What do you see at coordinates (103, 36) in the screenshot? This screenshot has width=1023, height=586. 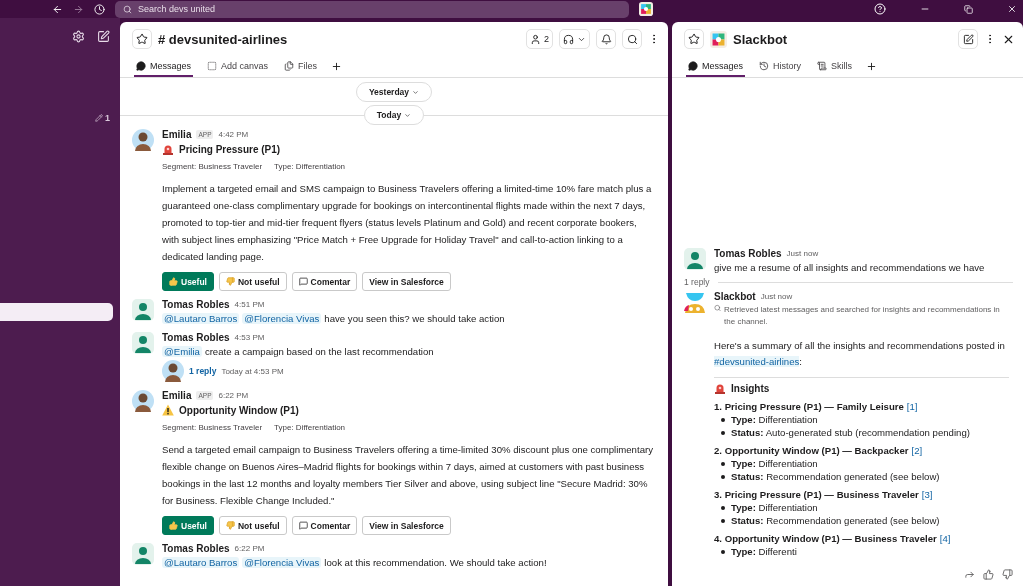 I see `compose-button` at bounding box center [103, 36].